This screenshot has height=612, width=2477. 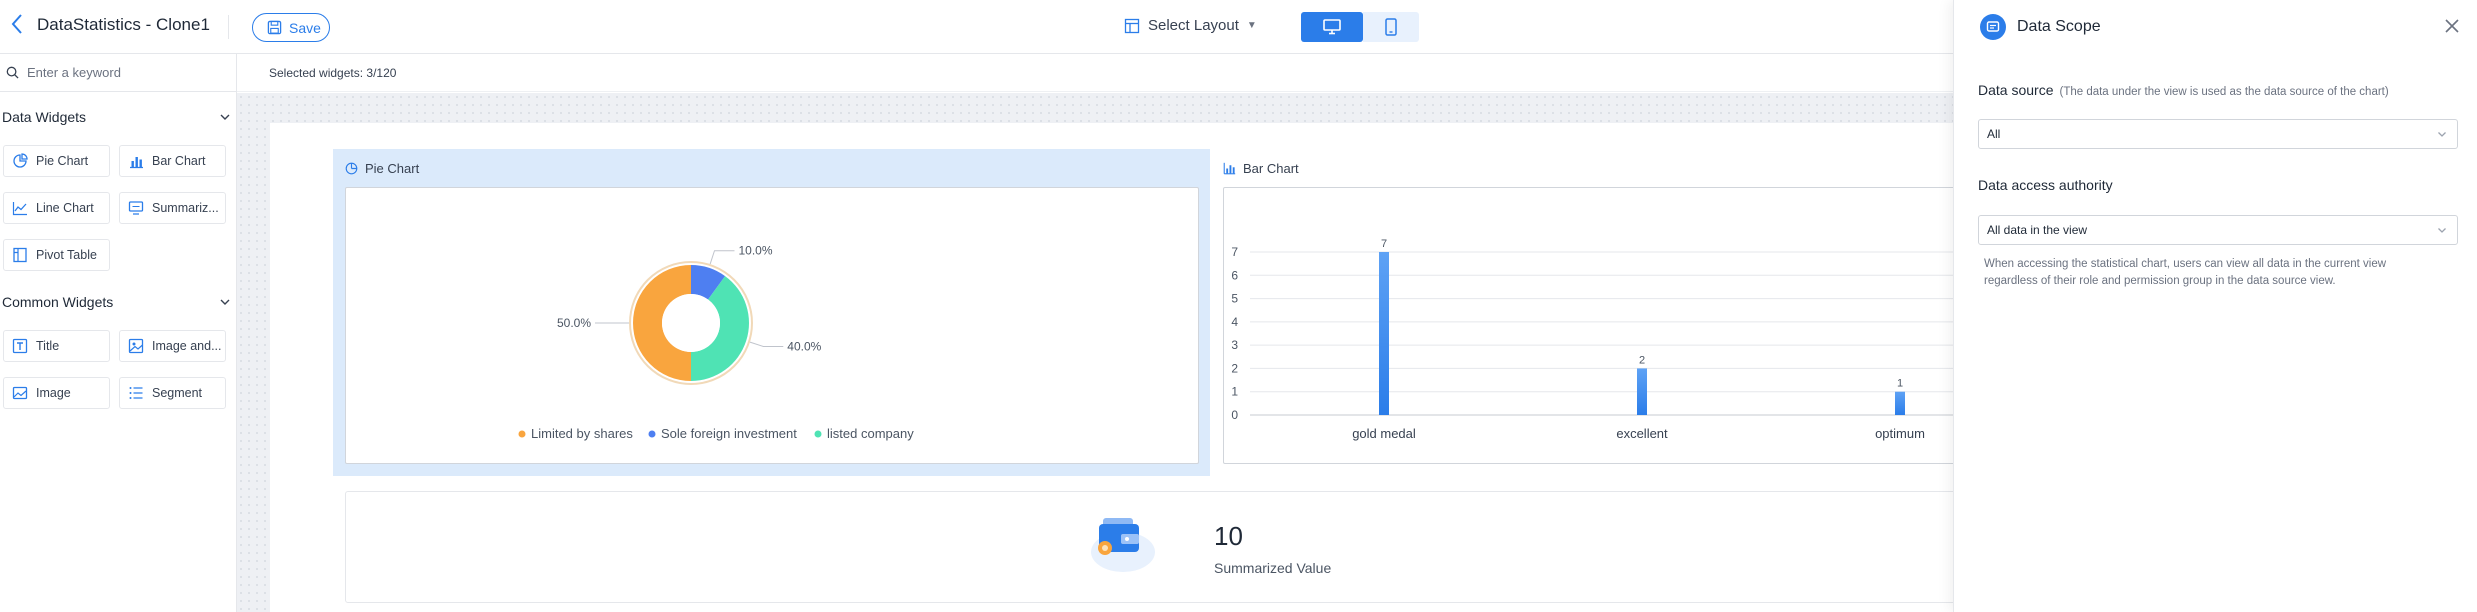 What do you see at coordinates (1384, 244) in the screenshot?
I see `bar-data-label: 7` at bounding box center [1384, 244].